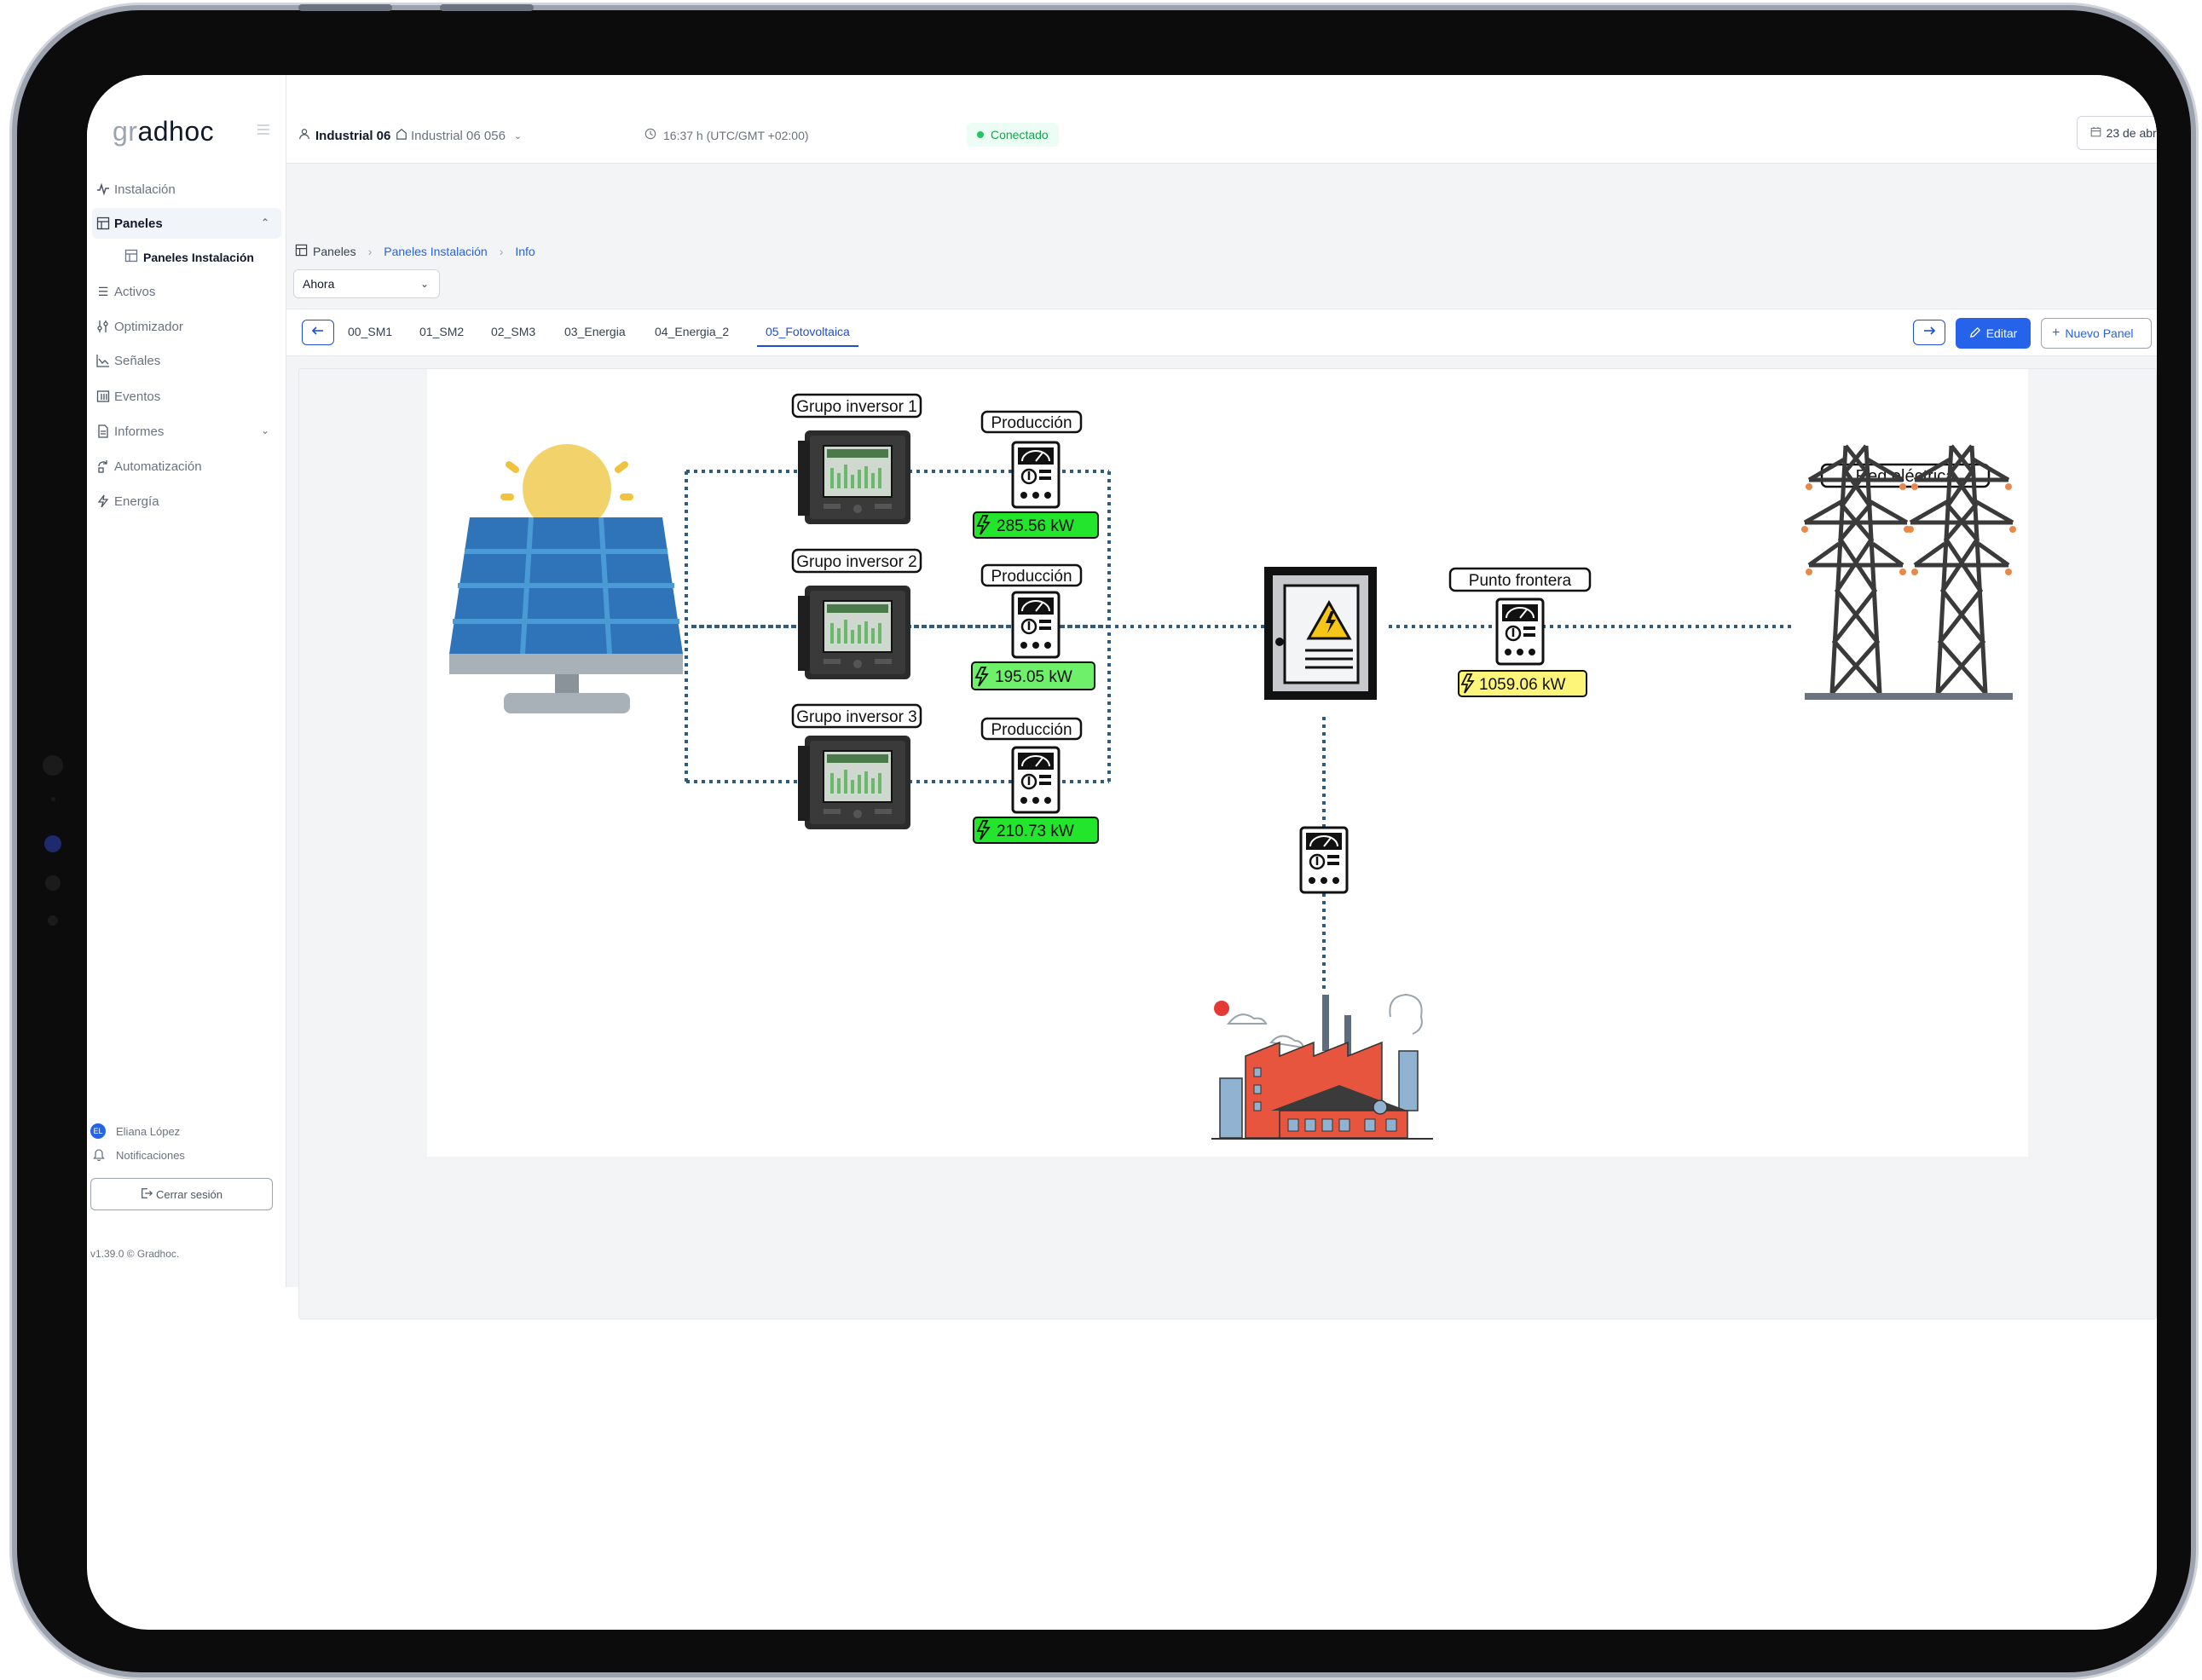 The height and width of the screenshot is (1680, 2202). Describe the element at coordinates (353, 135) in the screenshot. I see `client-name: Industrial 06` at that location.